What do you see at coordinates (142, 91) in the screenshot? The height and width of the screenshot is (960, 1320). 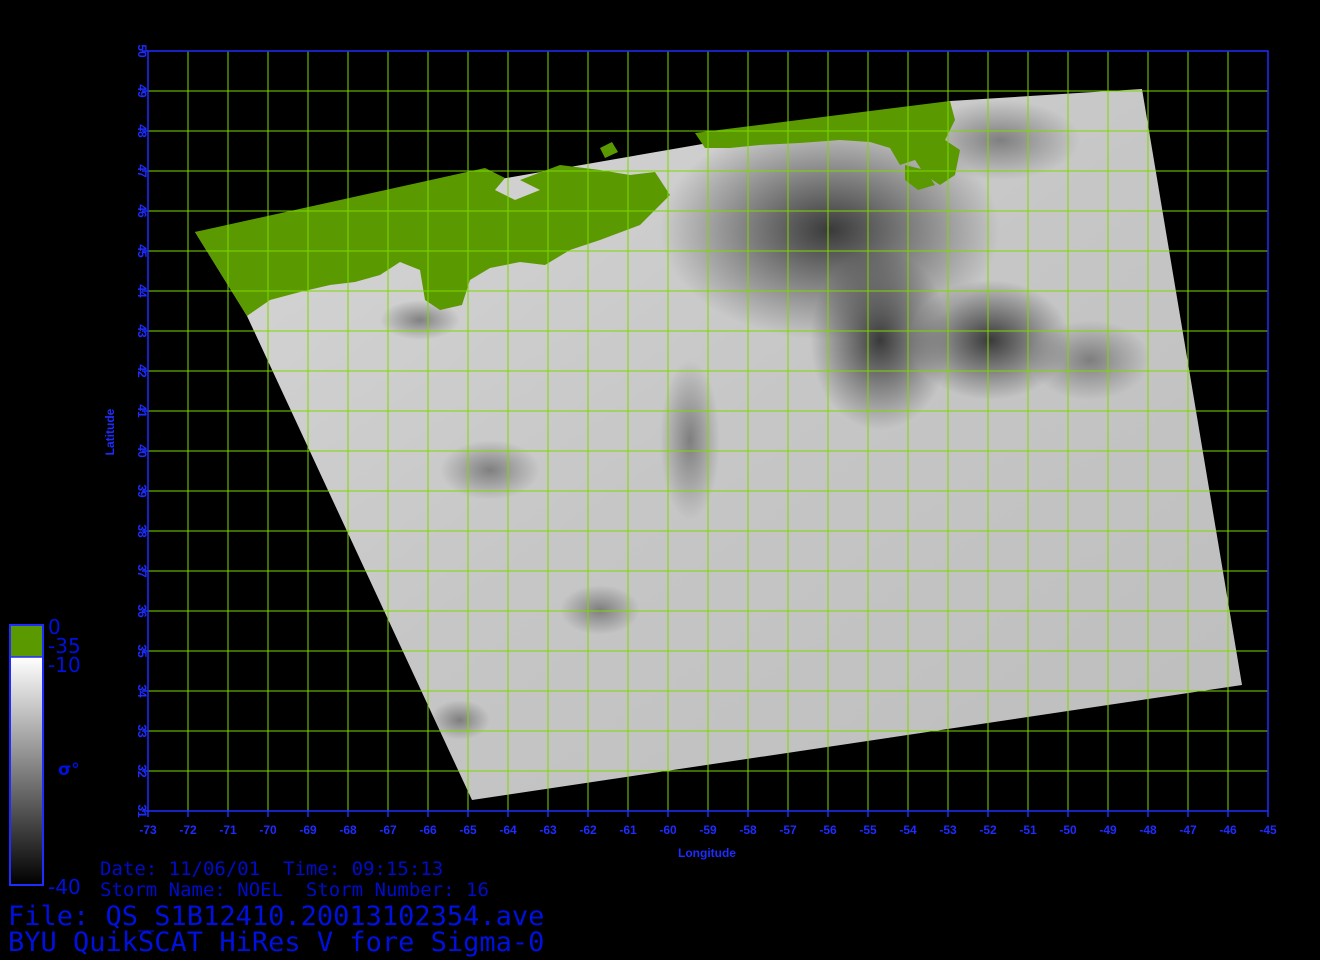 I see `y-tick-label: 49` at bounding box center [142, 91].